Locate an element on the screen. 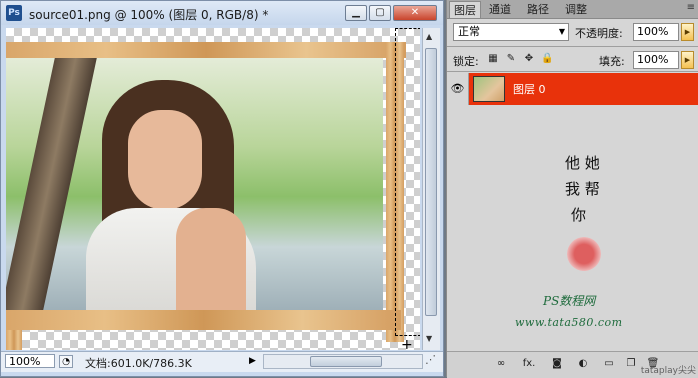 The image size is (698, 378). tab-adjustments: 调整 is located at coordinates (576, 9).